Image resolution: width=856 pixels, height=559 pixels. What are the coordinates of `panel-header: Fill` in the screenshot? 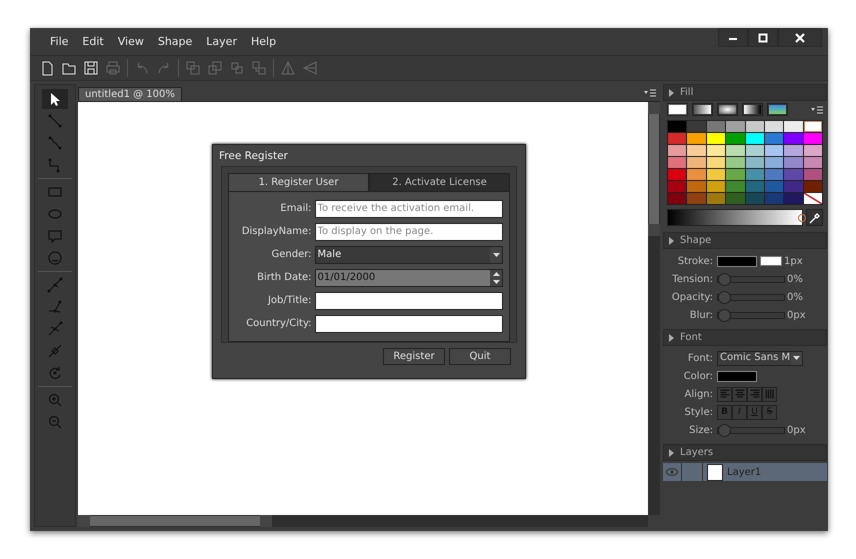 It's located at (745, 92).